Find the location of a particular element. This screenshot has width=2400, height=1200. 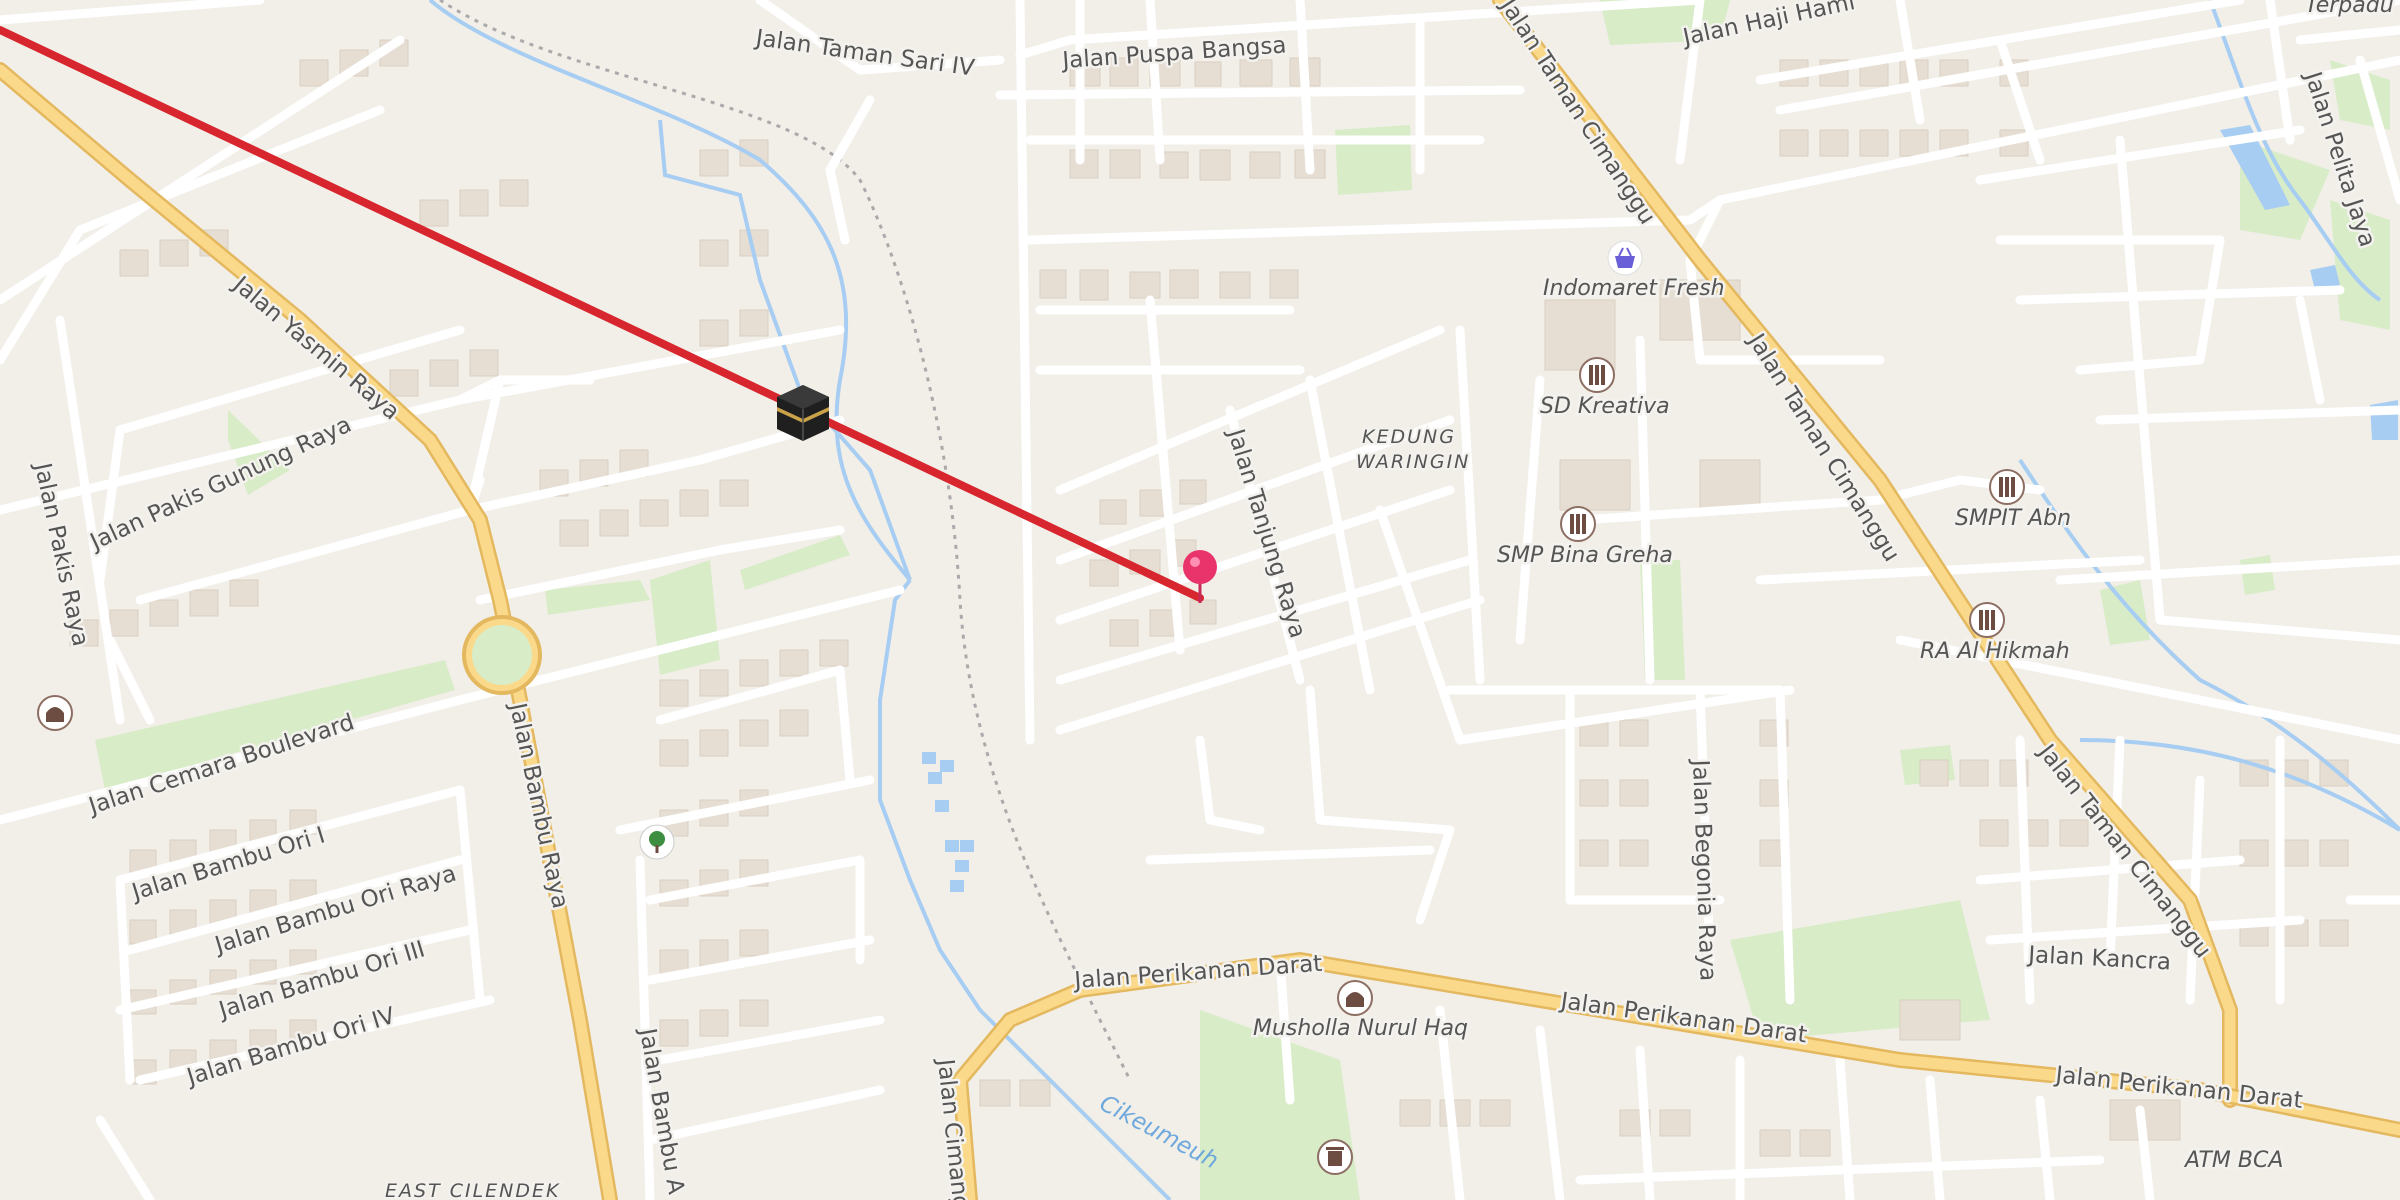

waste-basket-icon is located at coordinates (1335, 1157).